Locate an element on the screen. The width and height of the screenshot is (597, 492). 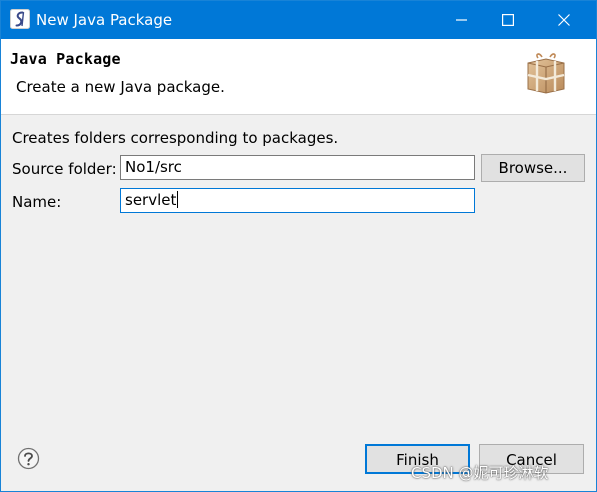
maximize-button is located at coordinates (508, 20).